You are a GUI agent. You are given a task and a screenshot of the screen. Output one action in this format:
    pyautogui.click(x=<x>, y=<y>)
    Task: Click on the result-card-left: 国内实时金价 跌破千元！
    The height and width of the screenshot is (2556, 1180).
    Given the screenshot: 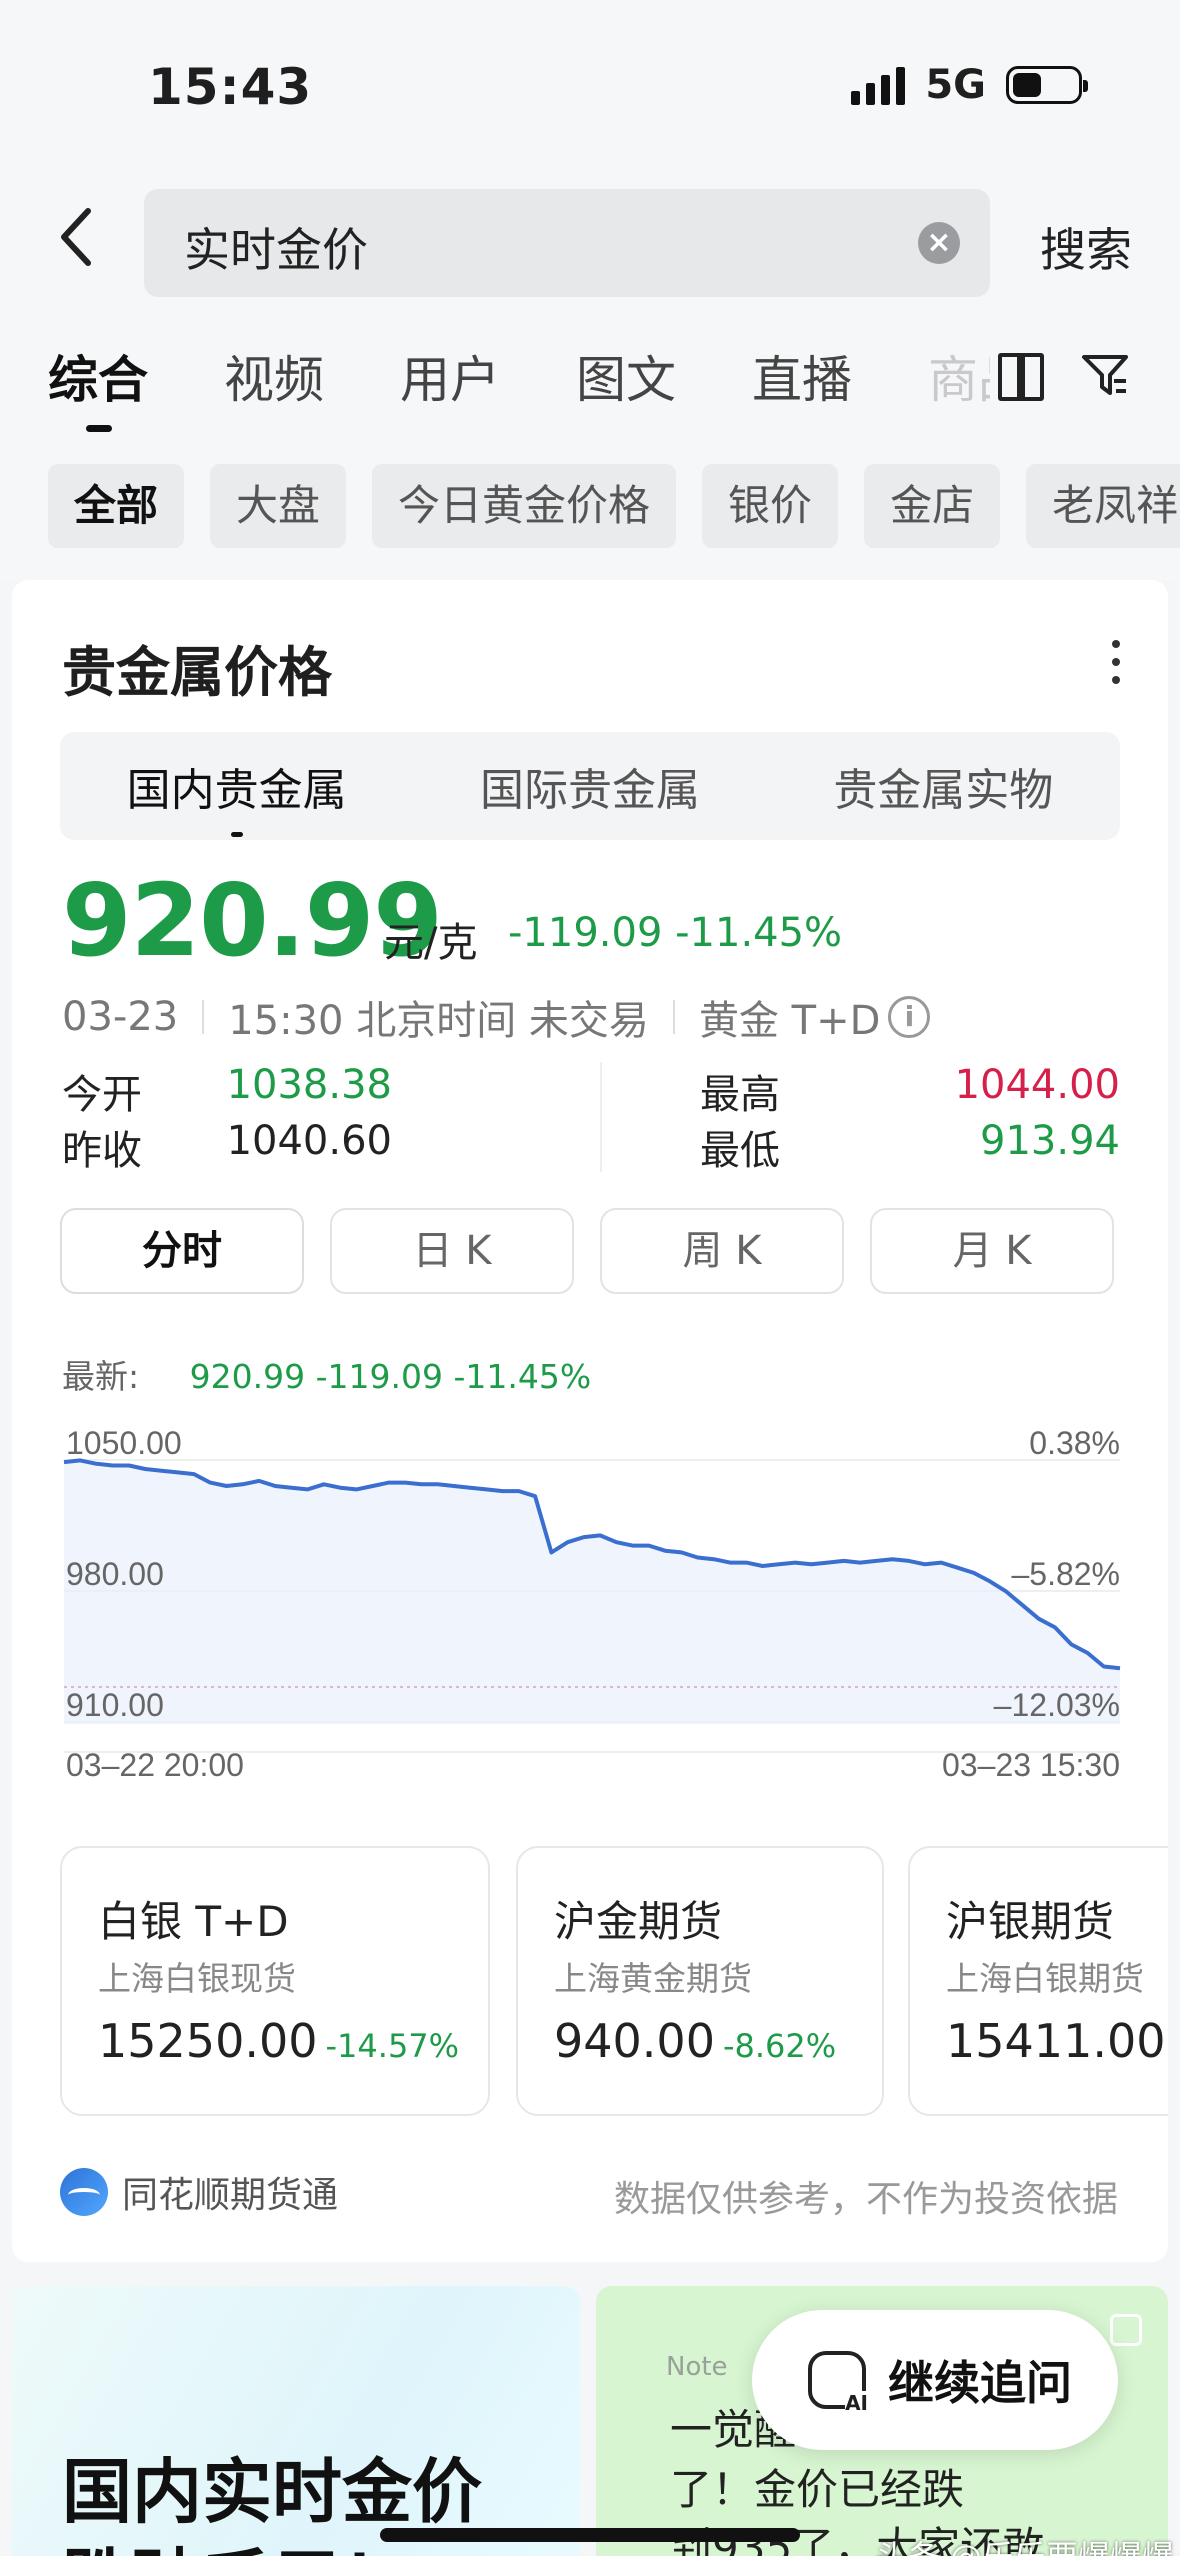 What is the action you would take?
    pyautogui.click(x=296, y=2421)
    